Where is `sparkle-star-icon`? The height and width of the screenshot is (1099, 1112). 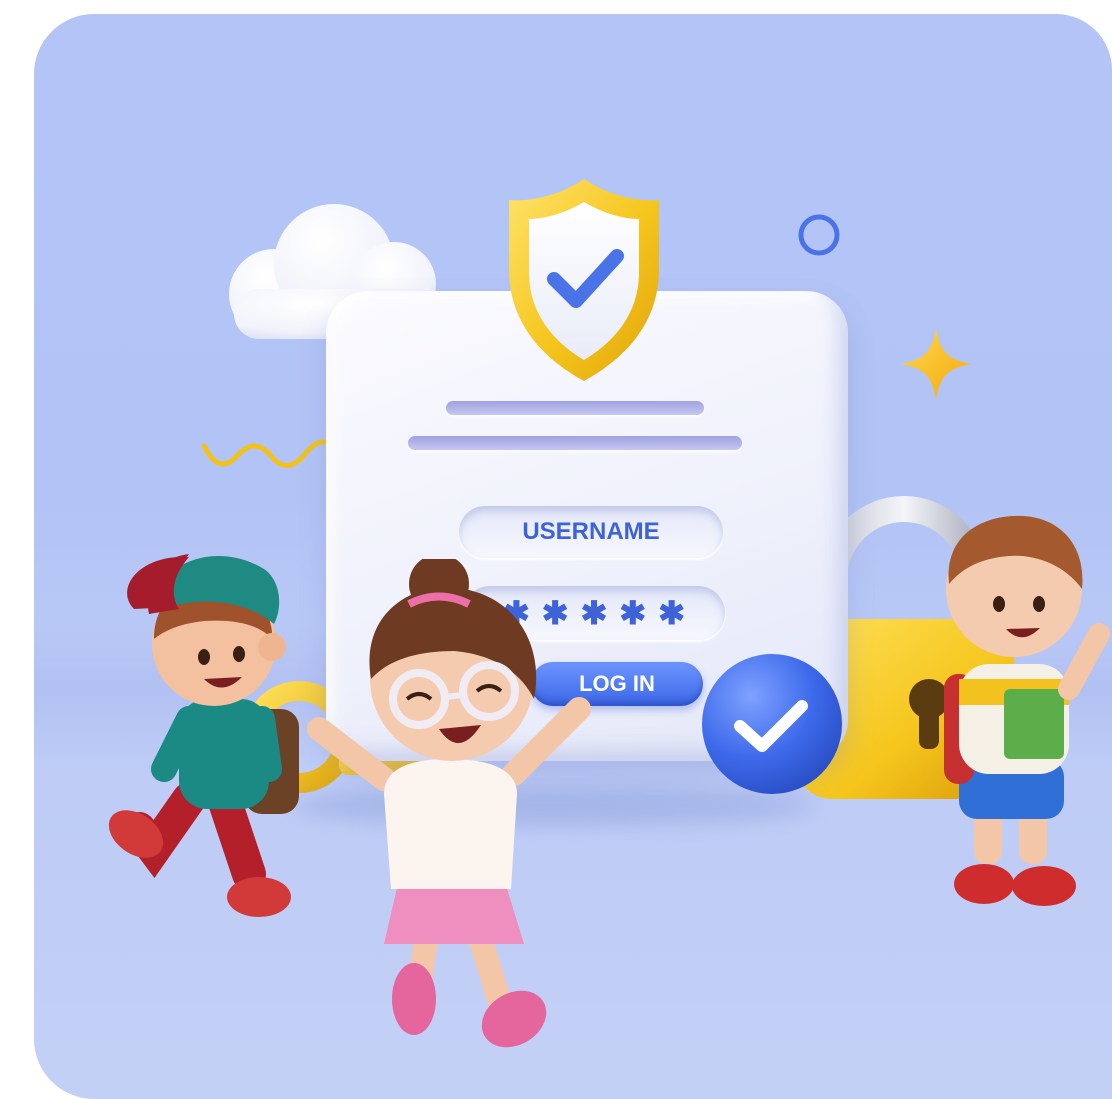 sparkle-star-icon is located at coordinates (936, 364).